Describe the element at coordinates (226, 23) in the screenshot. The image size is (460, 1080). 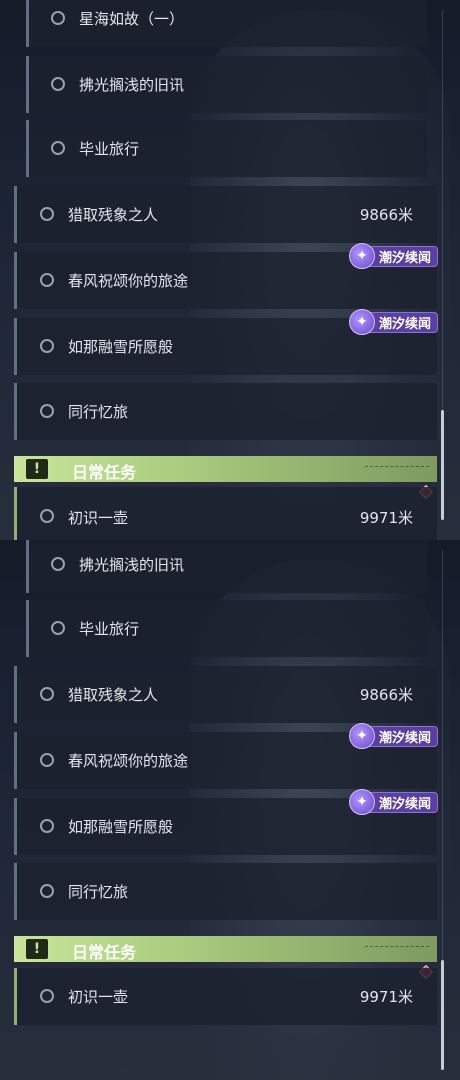
I see `quest-item-star-sea: 星海如故（一）` at that location.